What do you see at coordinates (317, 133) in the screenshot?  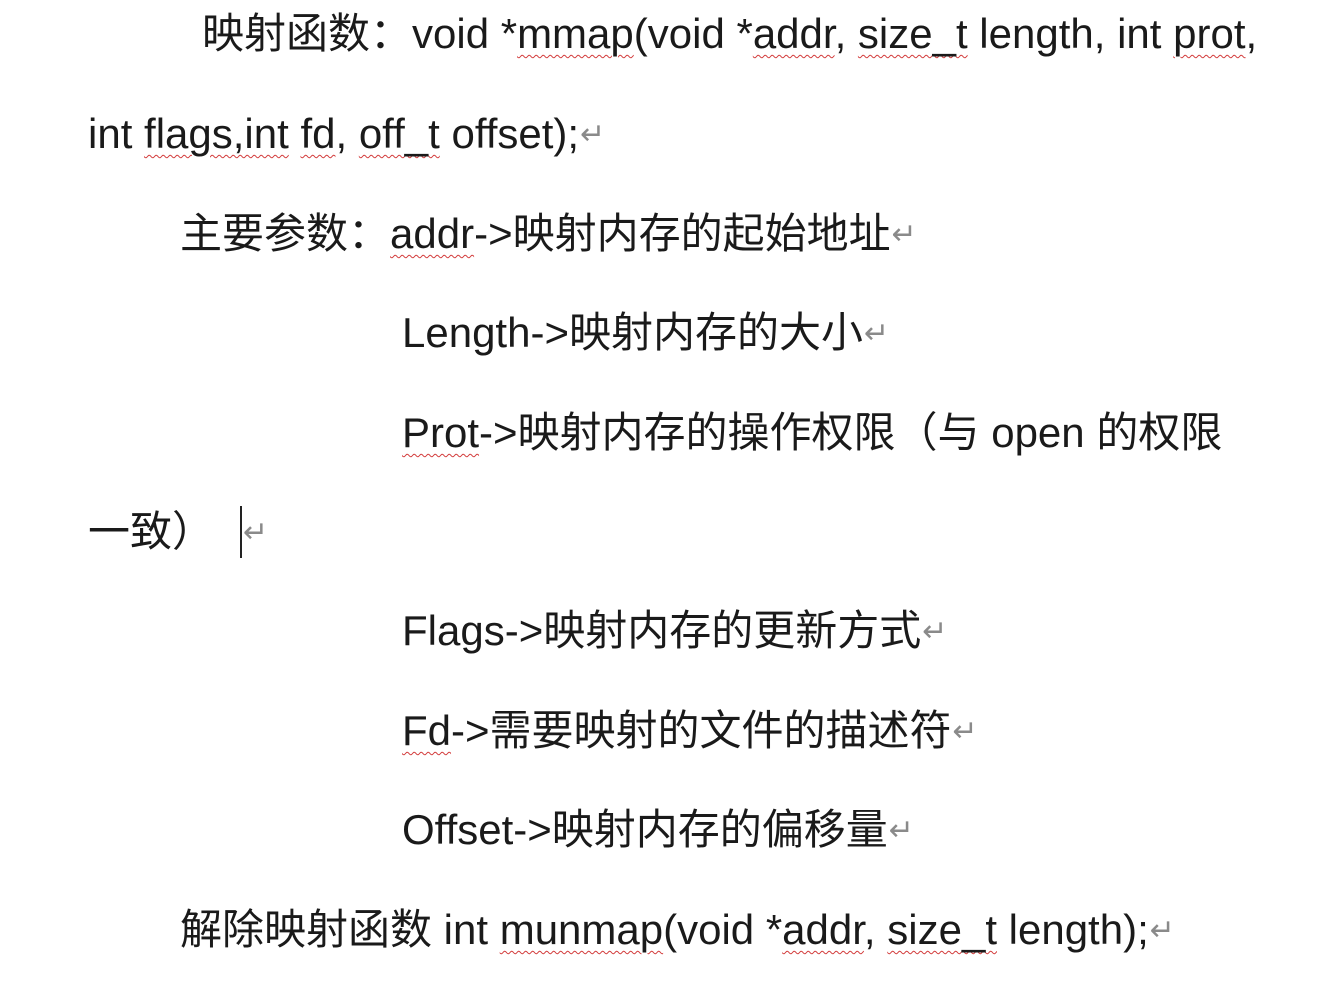 I see `spellcheck-flagged-text: fd` at bounding box center [317, 133].